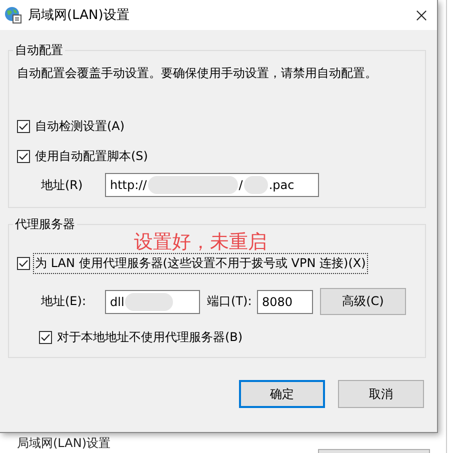 Image resolution: width=454 pixels, height=453 pixels. What do you see at coordinates (281, 185) in the screenshot?
I see `field-value: .pac` at bounding box center [281, 185].